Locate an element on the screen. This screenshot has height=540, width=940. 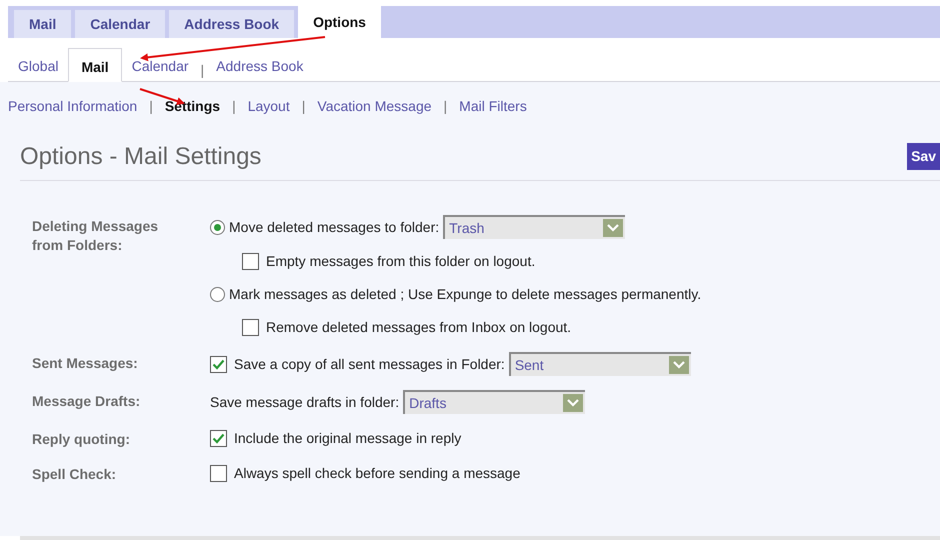
setting-label: Sent Messages: is located at coordinates (85, 363).